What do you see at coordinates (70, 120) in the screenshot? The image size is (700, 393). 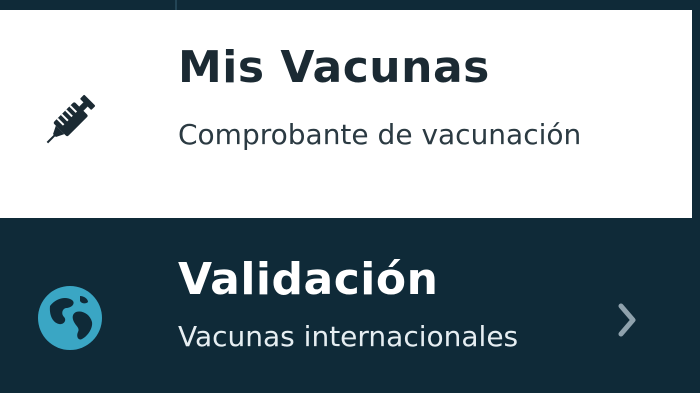 I see `syringe-icon` at bounding box center [70, 120].